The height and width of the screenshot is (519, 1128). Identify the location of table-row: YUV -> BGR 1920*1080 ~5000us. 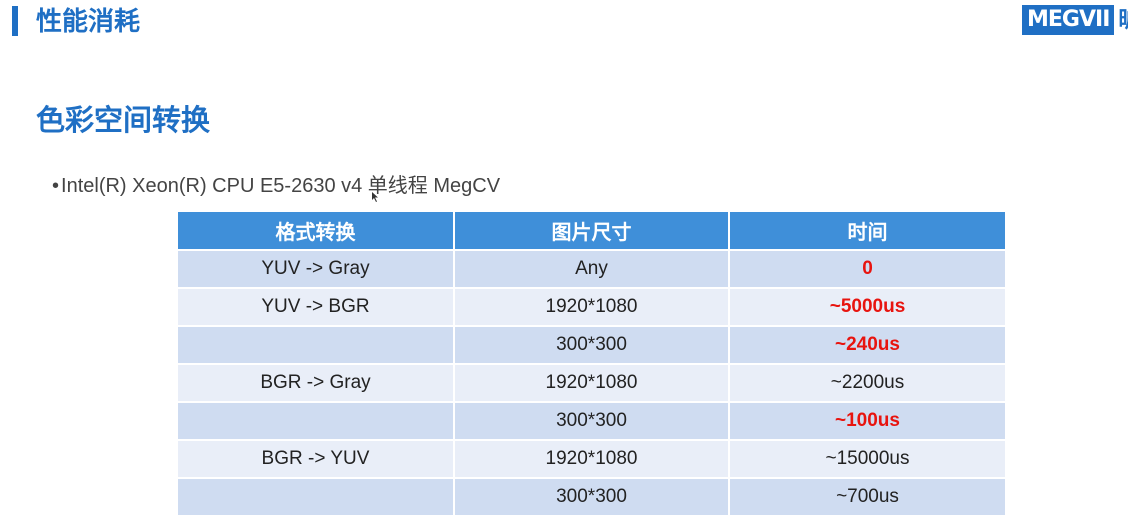
(591, 307).